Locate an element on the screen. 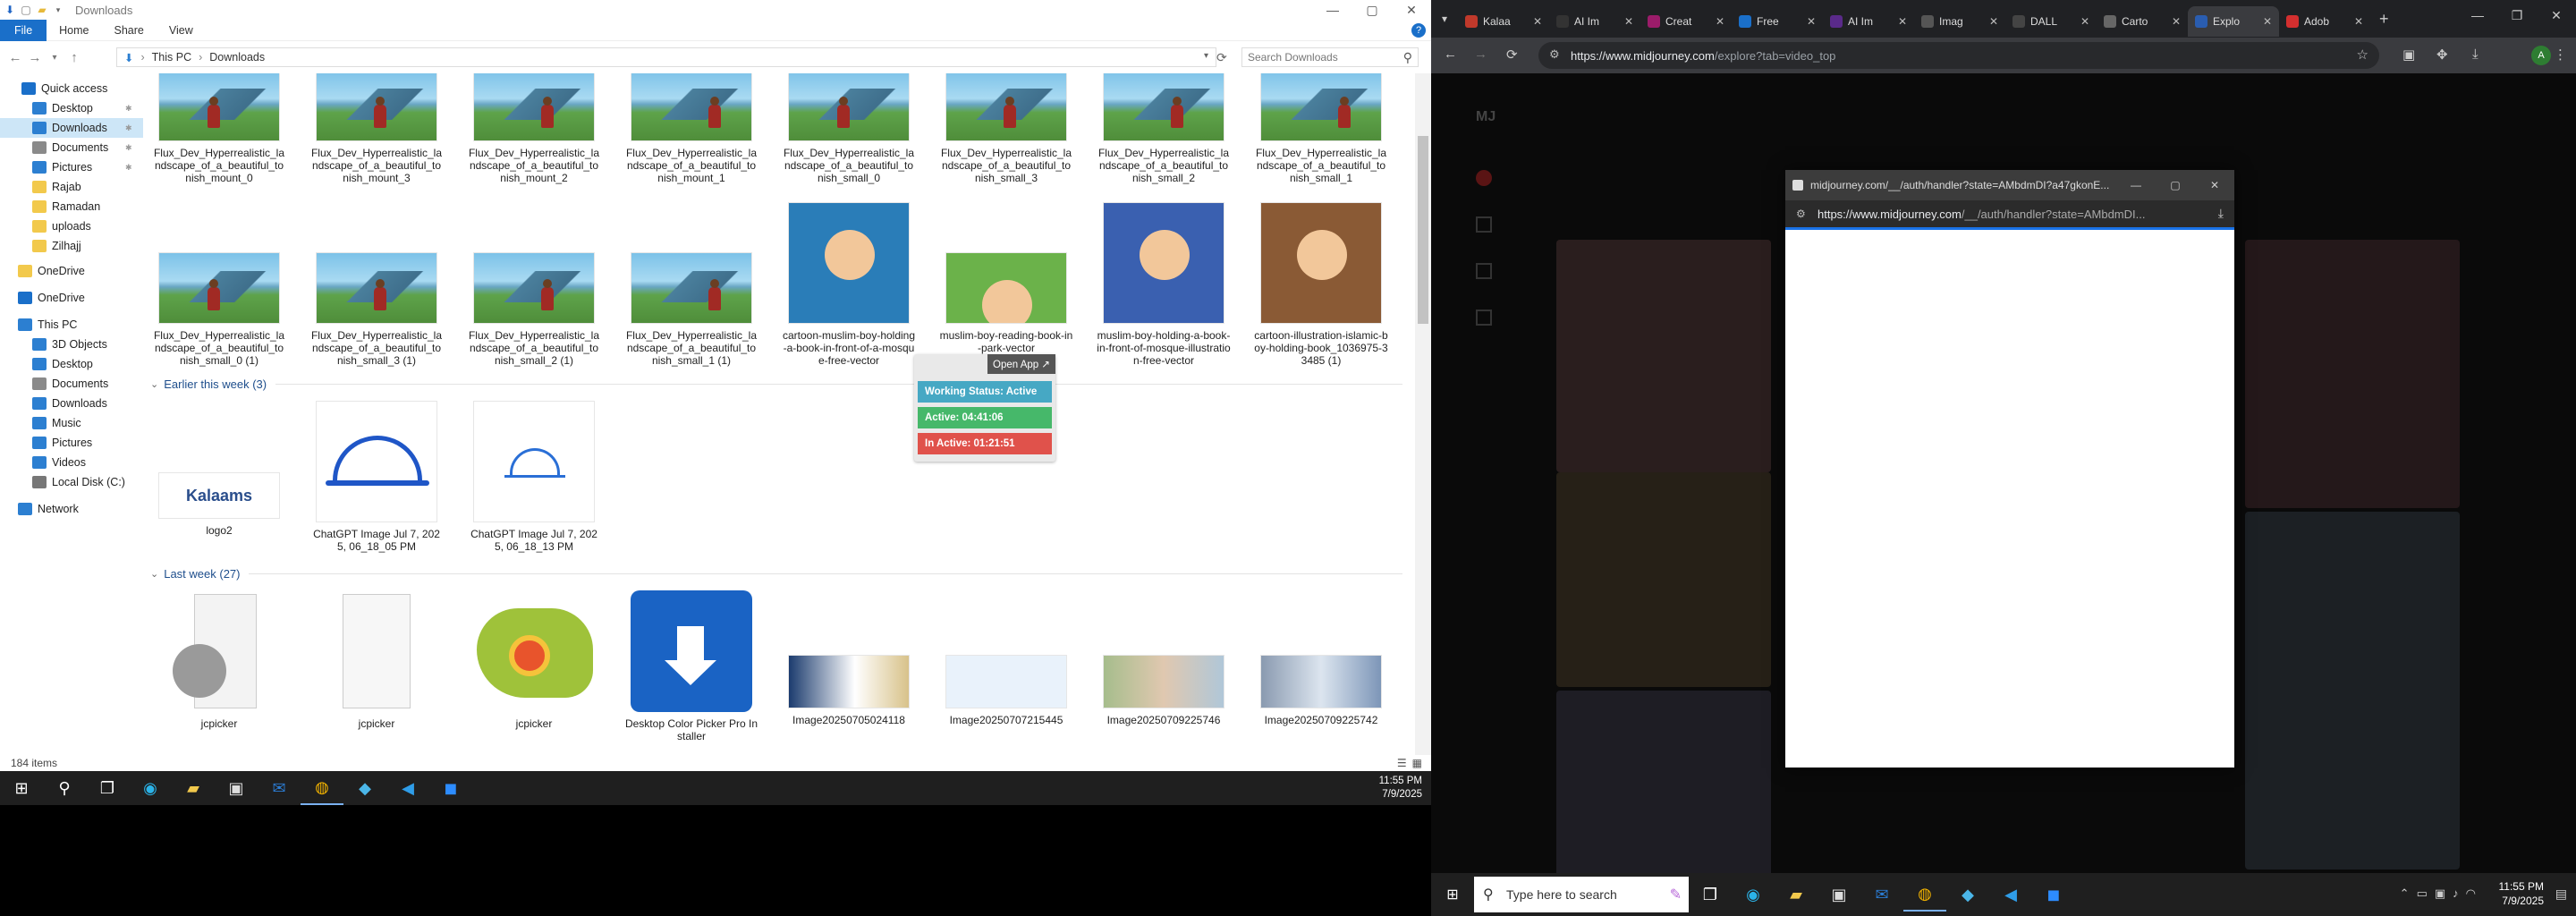 The height and width of the screenshot is (916, 2576). nav-item: Pictures is located at coordinates (71, 443).